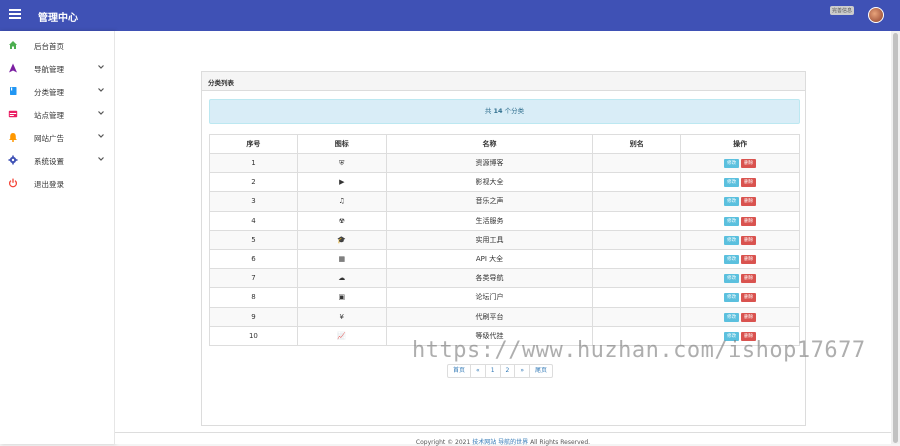  What do you see at coordinates (13, 160) in the screenshot?
I see `gear-icon` at bounding box center [13, 160].